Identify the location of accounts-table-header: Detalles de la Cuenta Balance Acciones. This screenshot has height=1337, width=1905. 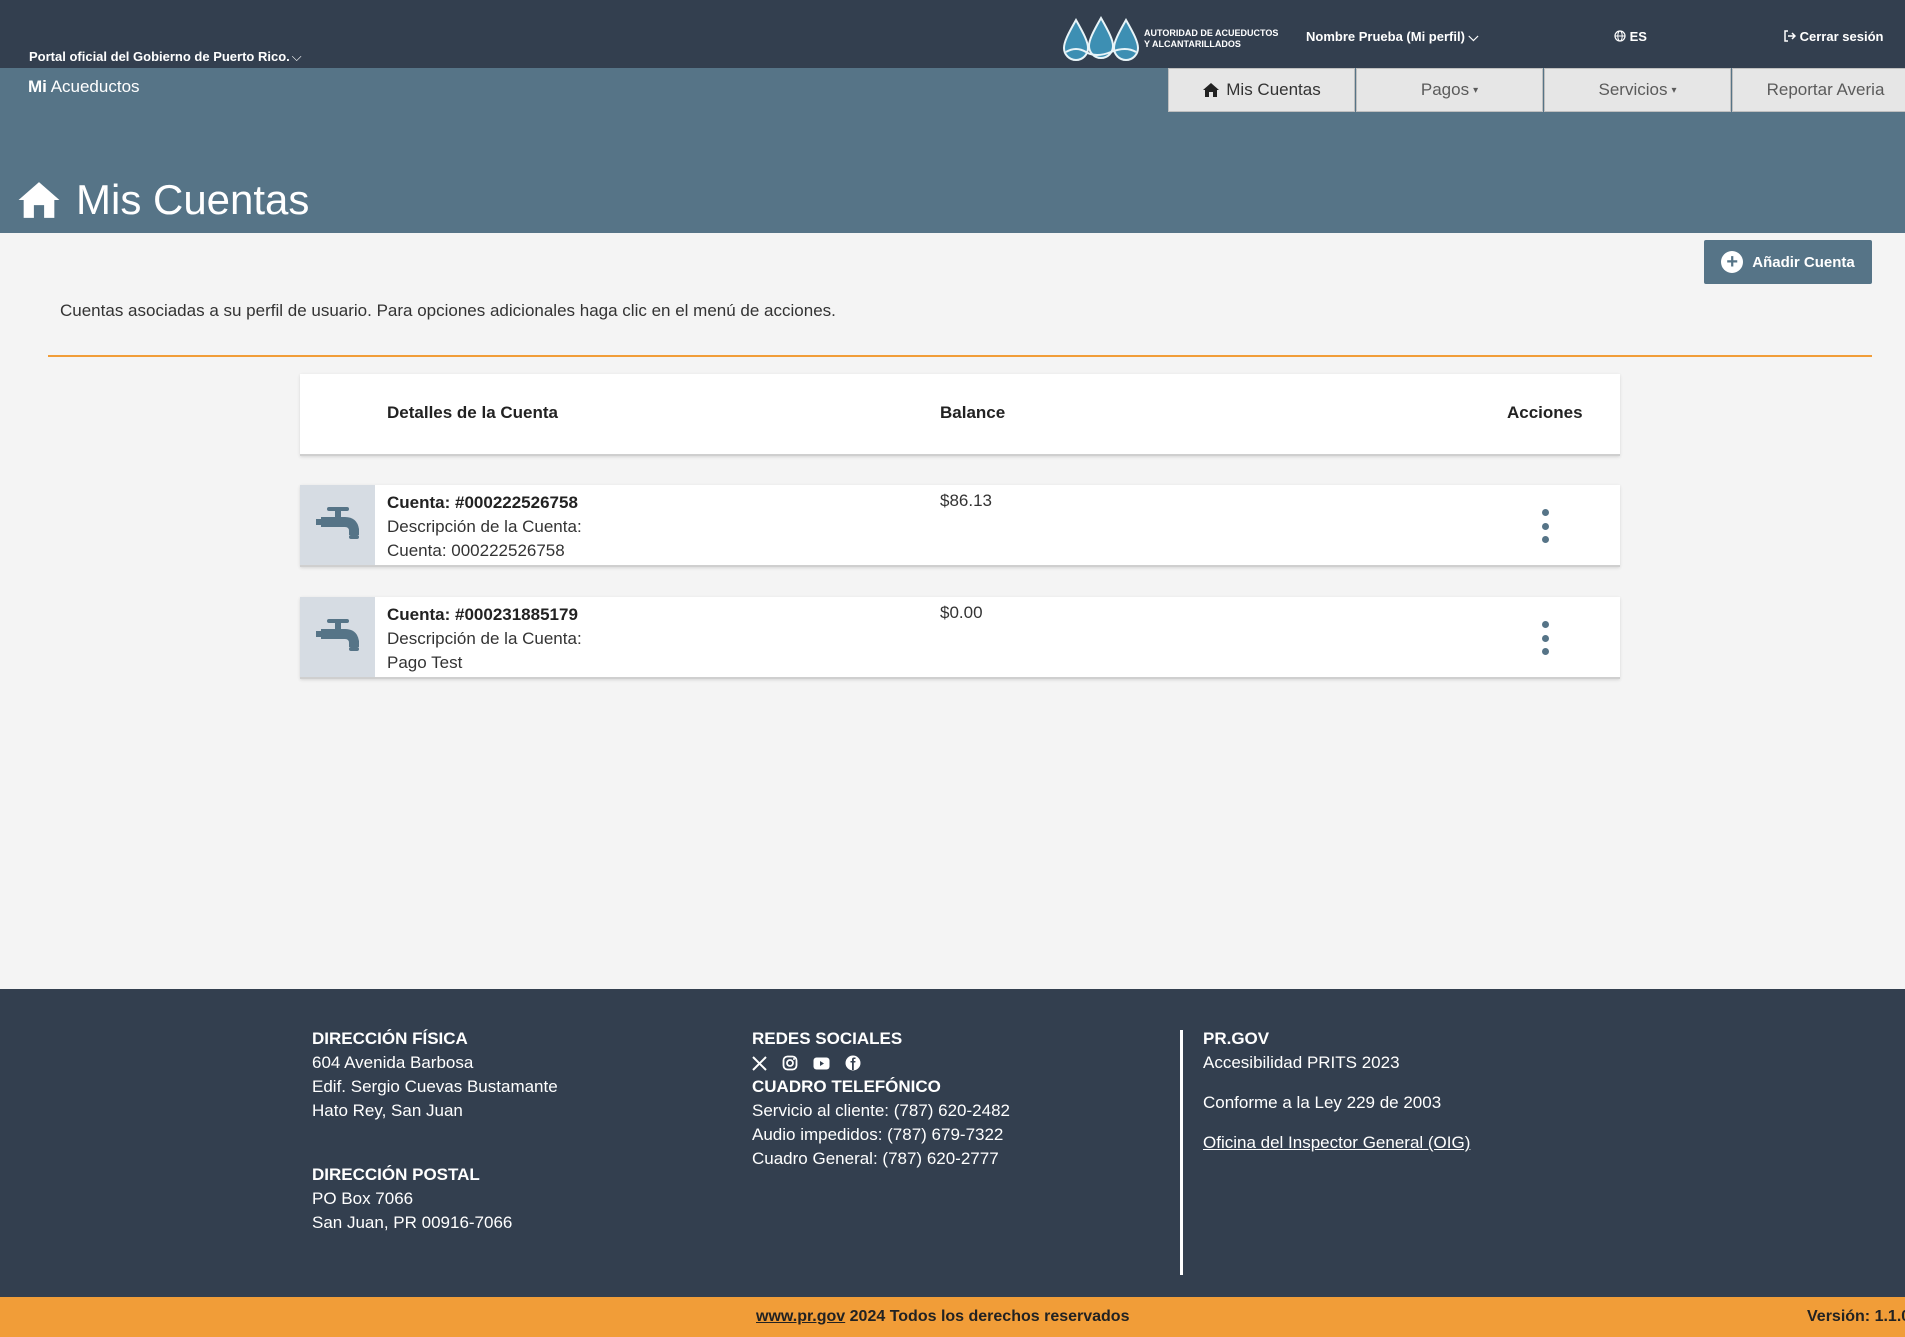
(960, 415).